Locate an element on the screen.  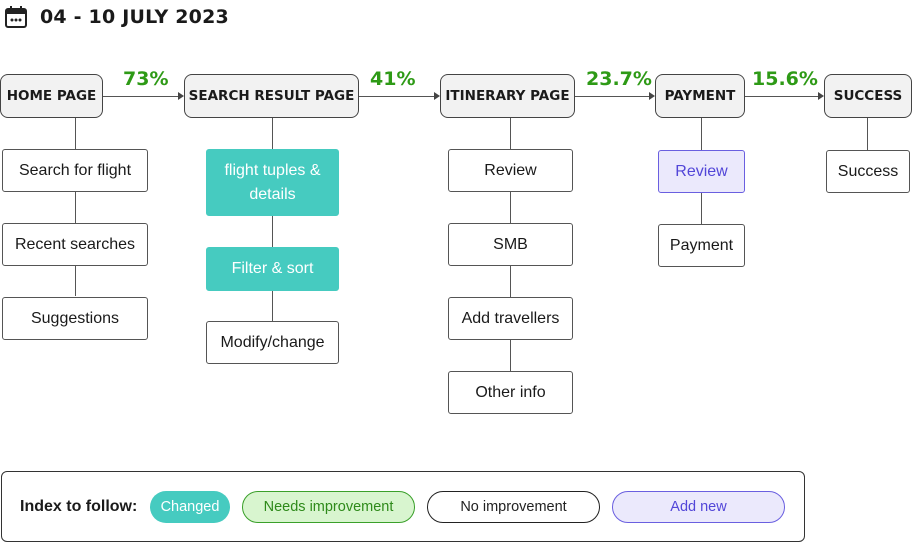
step-payment: Payment is located at coordinates (701, 245).